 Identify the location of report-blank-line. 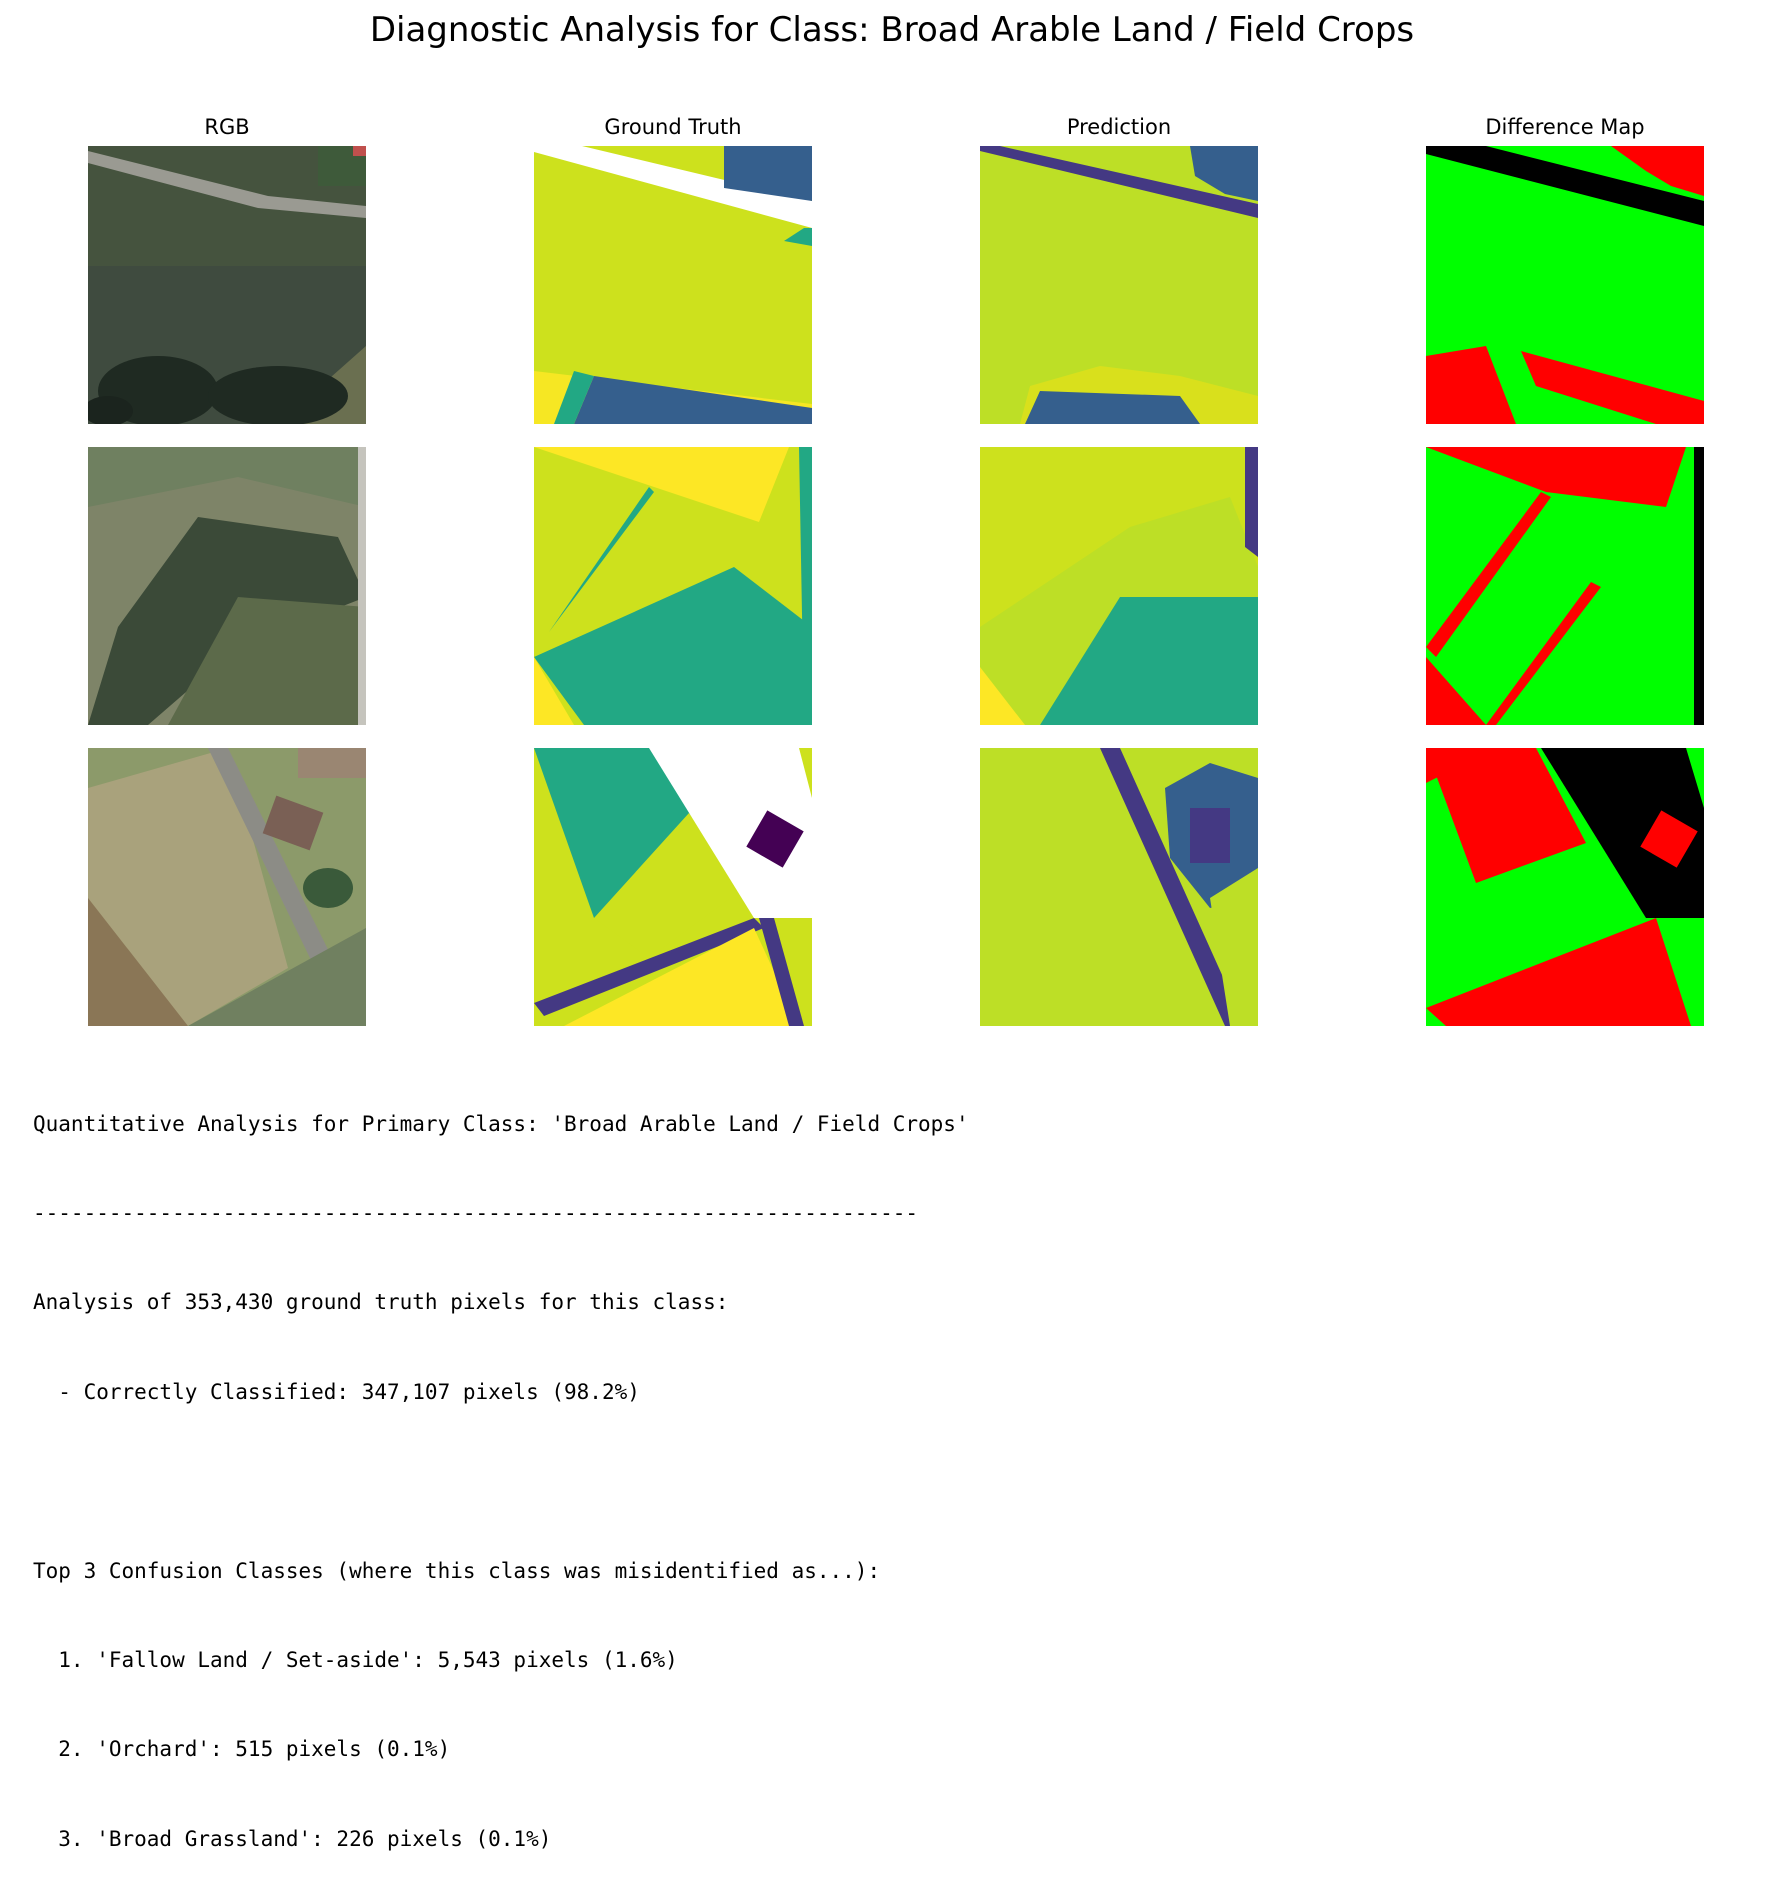
(501, 1482).